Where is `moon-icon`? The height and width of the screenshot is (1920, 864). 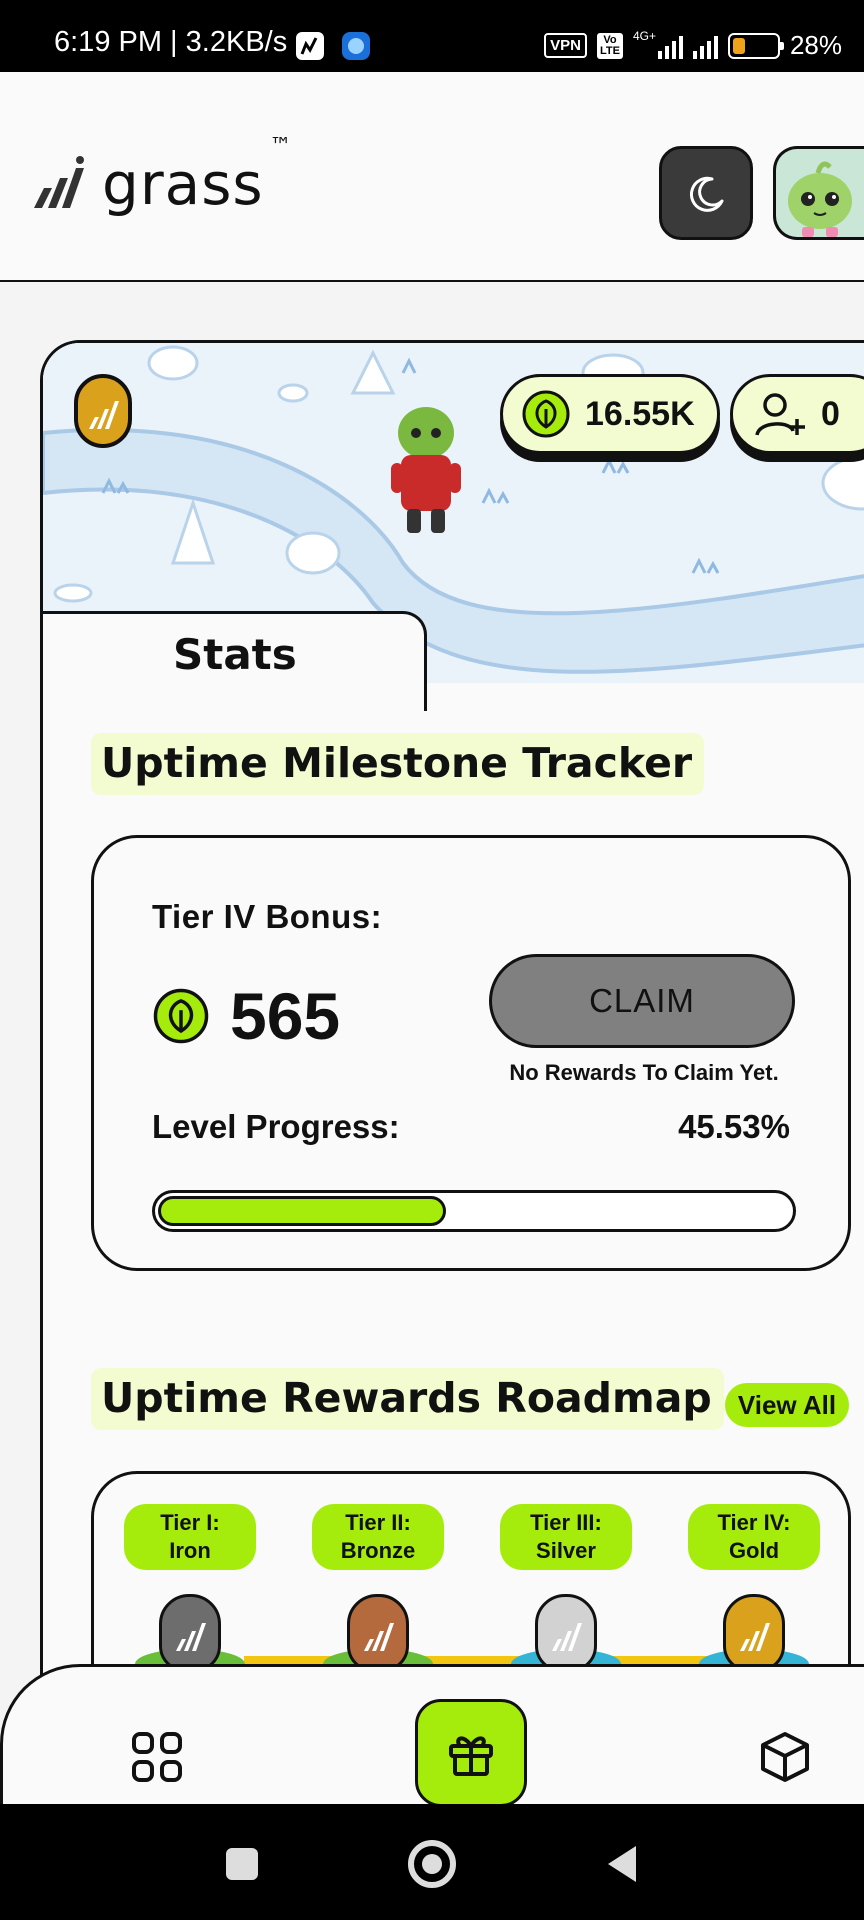 moon-icon is located at coordinates (706, 194).